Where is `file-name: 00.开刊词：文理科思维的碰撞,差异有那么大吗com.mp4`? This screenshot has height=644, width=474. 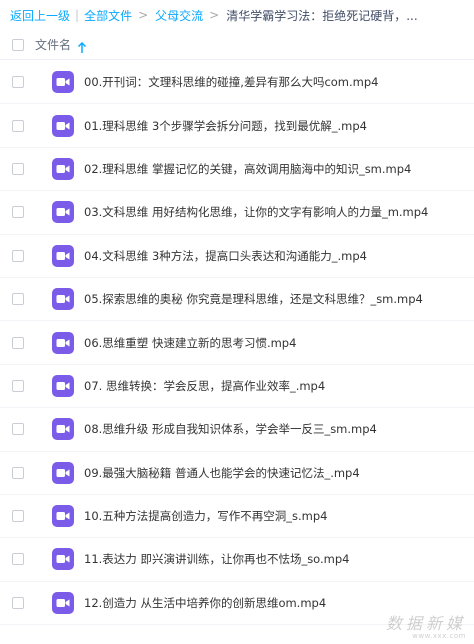 file-name: 00.开刊词：文理科思维的碰撞,差异有那么大吗com.mp4 is located at coordinates (231, 82).